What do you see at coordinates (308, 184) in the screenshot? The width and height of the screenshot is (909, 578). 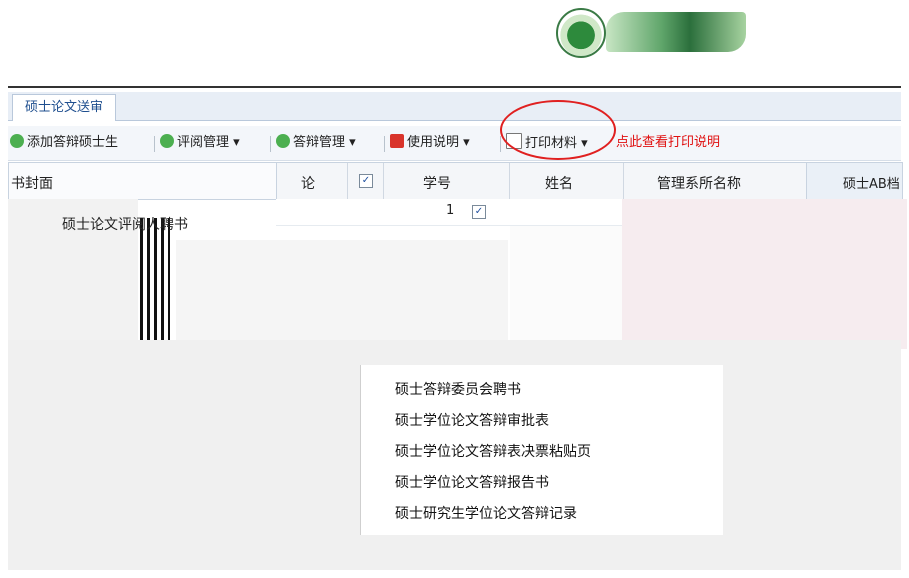 I see `column-header-truncated: 论` at bounding box center [308, 184].